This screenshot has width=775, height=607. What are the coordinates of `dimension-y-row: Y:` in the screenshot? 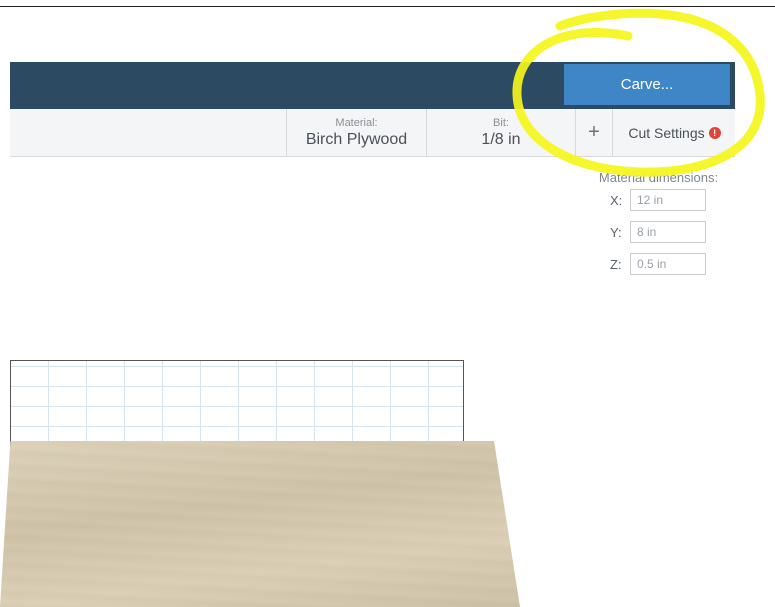 It's located at (658, 232).